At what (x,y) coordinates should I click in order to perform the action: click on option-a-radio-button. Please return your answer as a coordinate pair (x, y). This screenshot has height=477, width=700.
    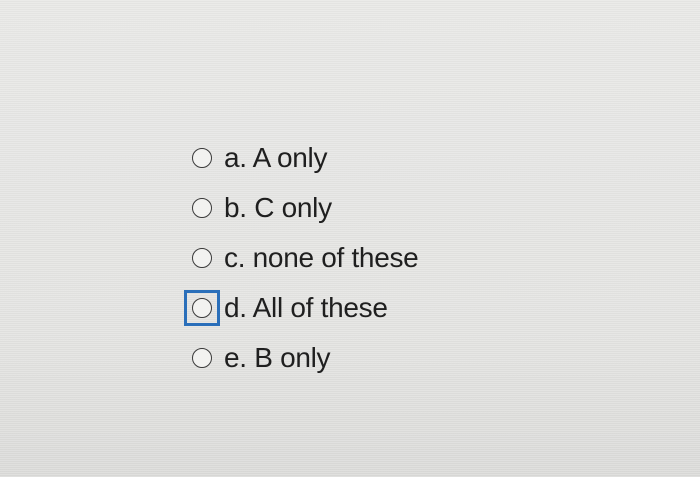
    Looking at the image, I should click on (202, 158).